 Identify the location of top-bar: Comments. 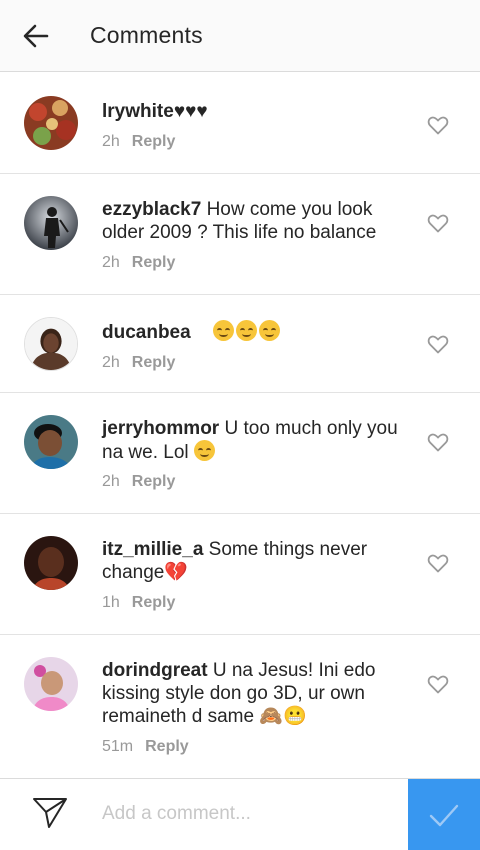
(240, 36).